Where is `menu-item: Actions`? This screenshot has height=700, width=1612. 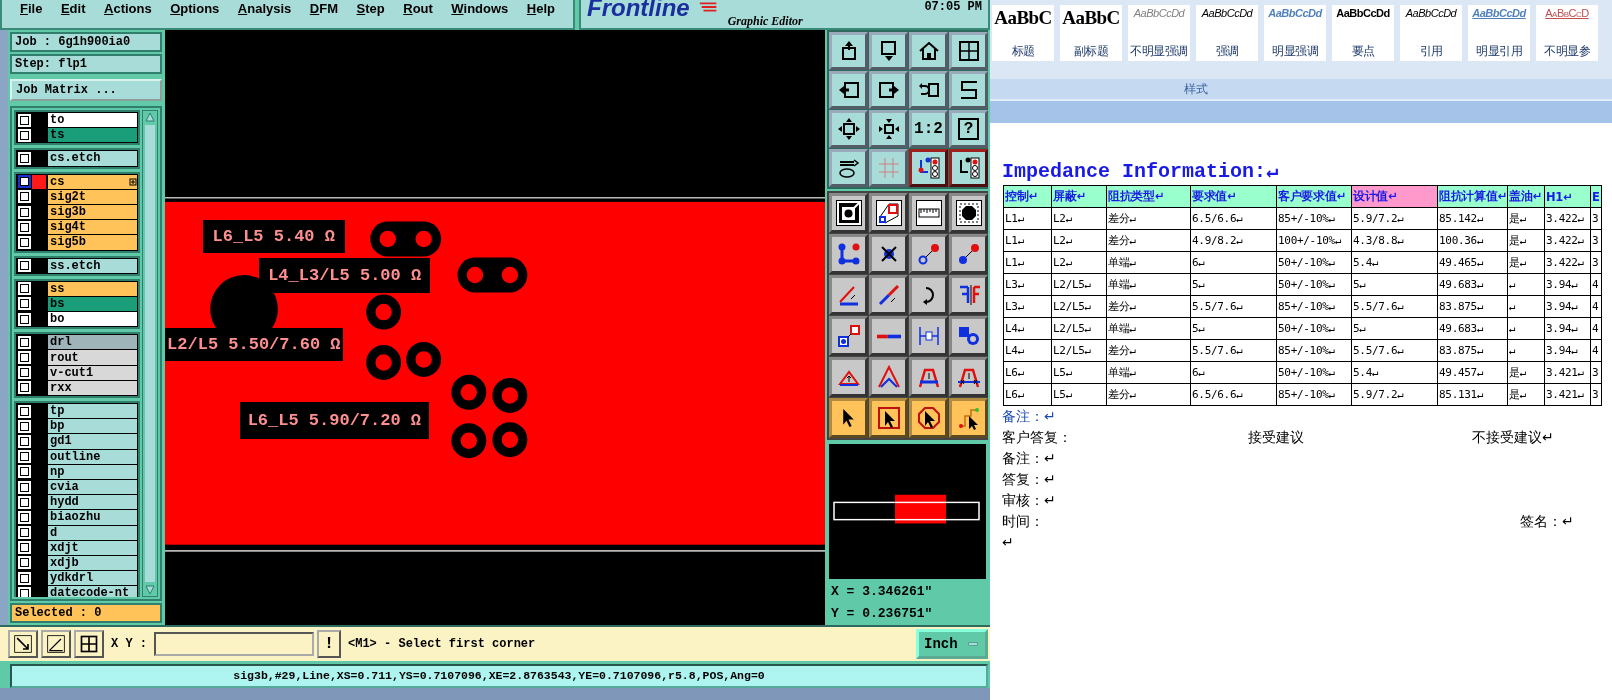 menu-item: Actions is located at coordinates (128, 8).